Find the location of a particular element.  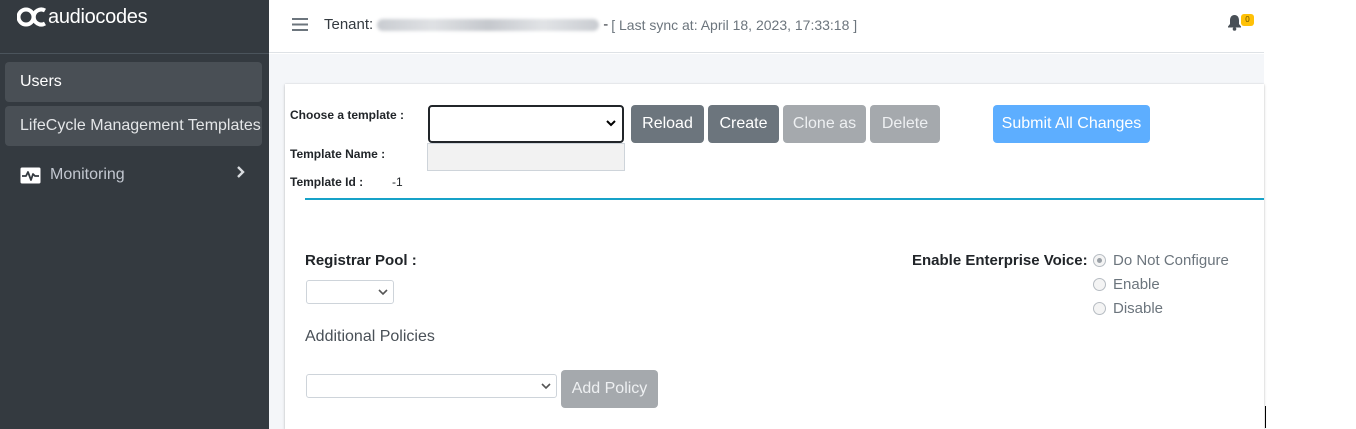

heartbeat-monitor-icon is located at coordinates (30, 175).